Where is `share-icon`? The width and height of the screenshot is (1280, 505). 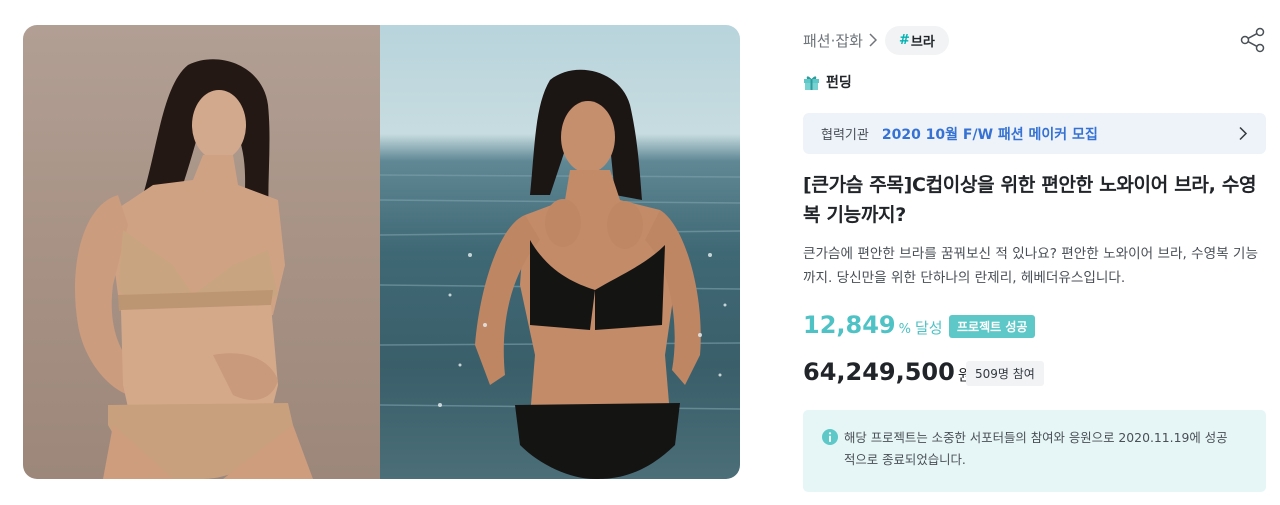
share-icon is located at coordinates (1253, 40).